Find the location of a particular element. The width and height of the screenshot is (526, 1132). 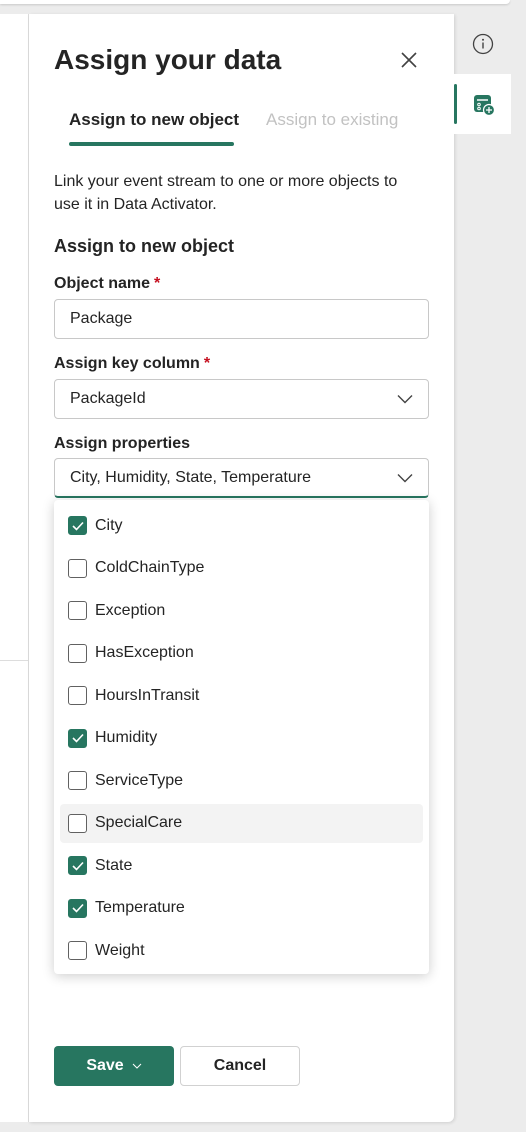

option-label: HoursInTransit is located at coordinates (147, 695).